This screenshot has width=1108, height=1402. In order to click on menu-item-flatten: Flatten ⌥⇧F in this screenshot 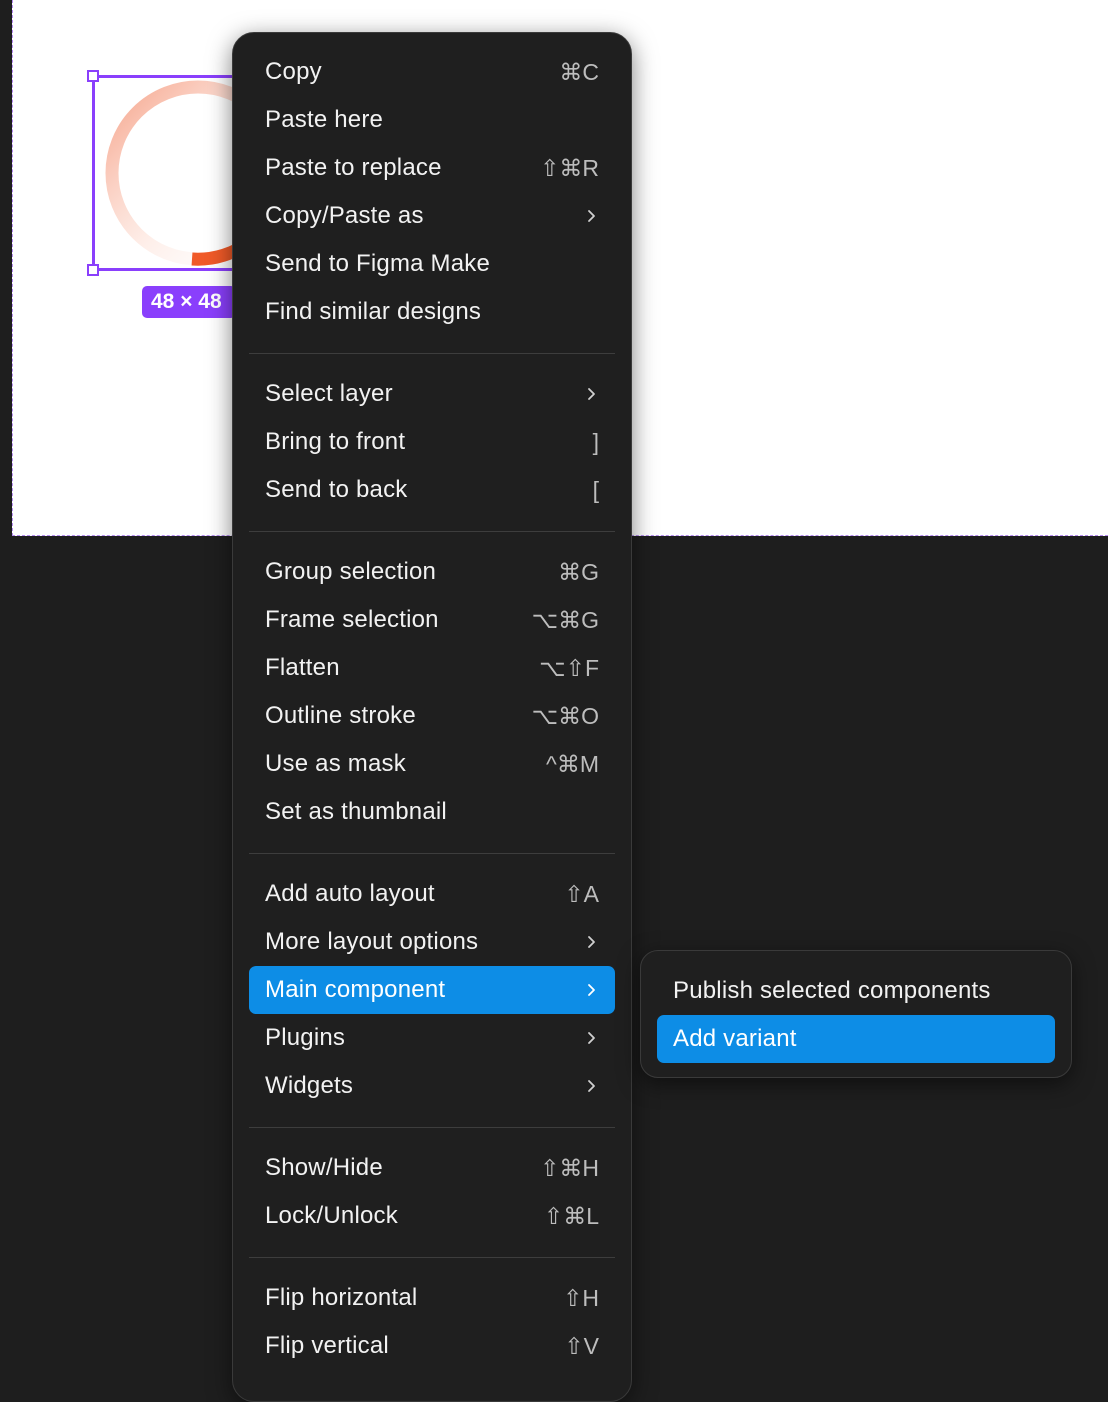, I will do `click(432, 668)`.